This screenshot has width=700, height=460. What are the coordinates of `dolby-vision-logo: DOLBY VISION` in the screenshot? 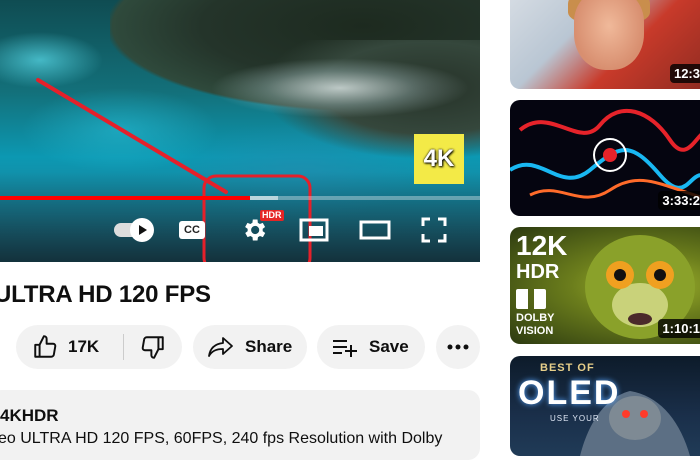 It's located at (541, 313).